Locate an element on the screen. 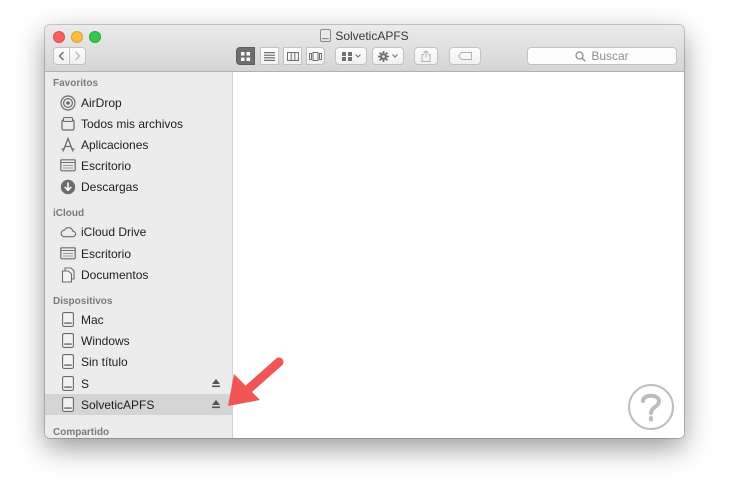 The image size is (730, 504). title-bar: SolveticAPFS Buscar is located at coordinates (364, 48).